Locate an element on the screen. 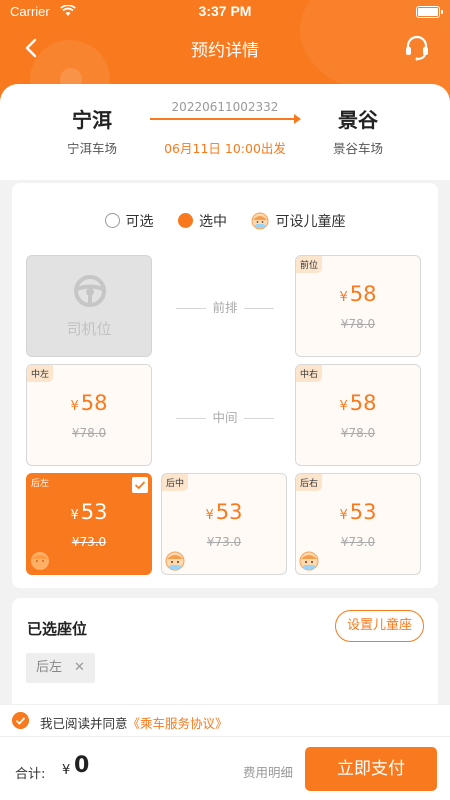 This screenshot has height=800, width=450. seat-tag: 后右 is located at coordinates (309, 482).